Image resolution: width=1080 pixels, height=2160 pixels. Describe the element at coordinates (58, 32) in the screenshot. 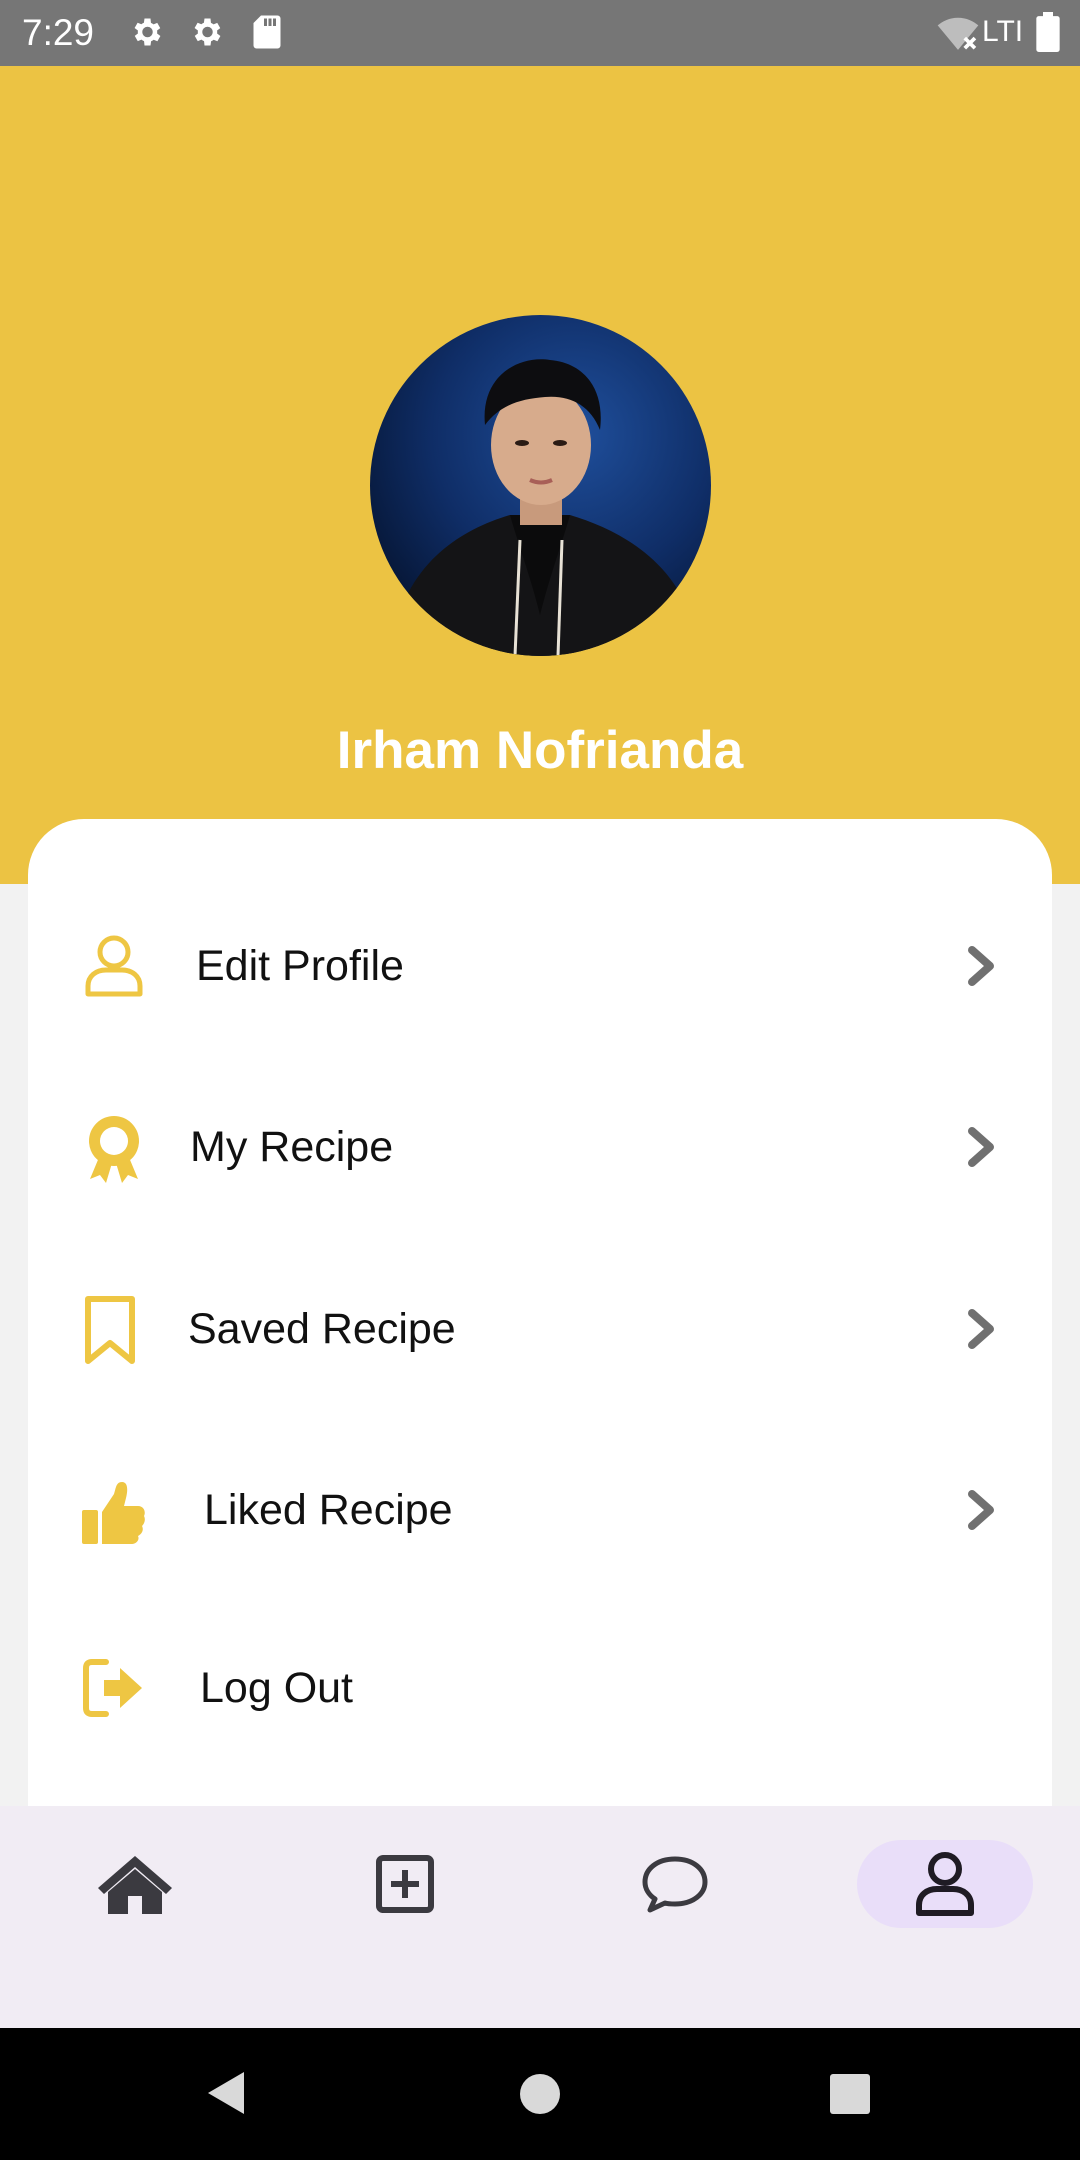

I see `status-time: 7:29` at that location.